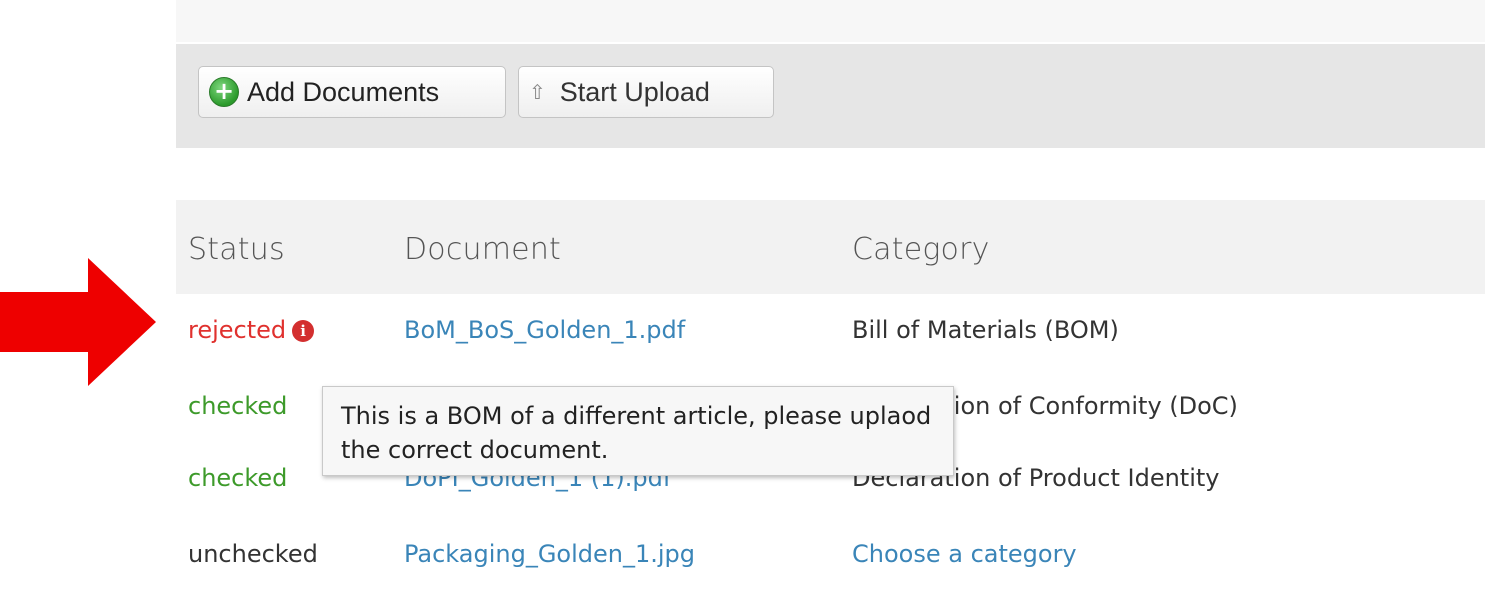  I want to click on document-link: BoM_BoS_Golden_1.pdf, so click(544, 330).